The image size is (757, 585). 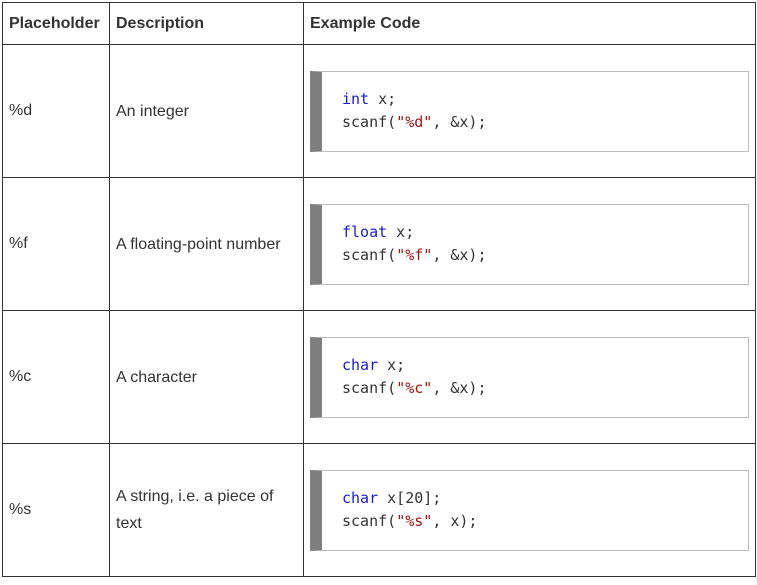 I want to click on code-format-string: "%d", so click(x=414, y=122).